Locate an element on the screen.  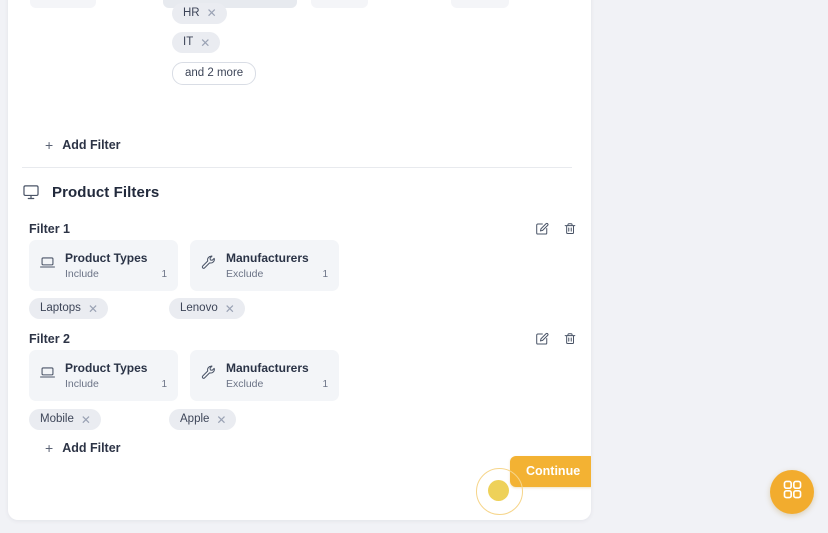
chip-and-more: and 2 more is located at coordinates (214, 73).